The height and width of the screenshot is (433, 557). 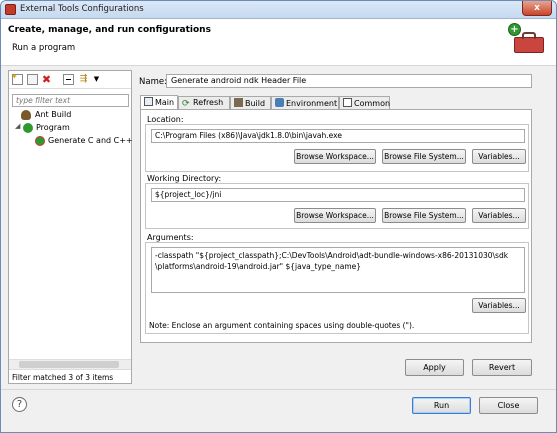 What do you see at coordinates (250, 103) in the screenshot?
I see `tab-build: Build` at bounding box center [250, 103].